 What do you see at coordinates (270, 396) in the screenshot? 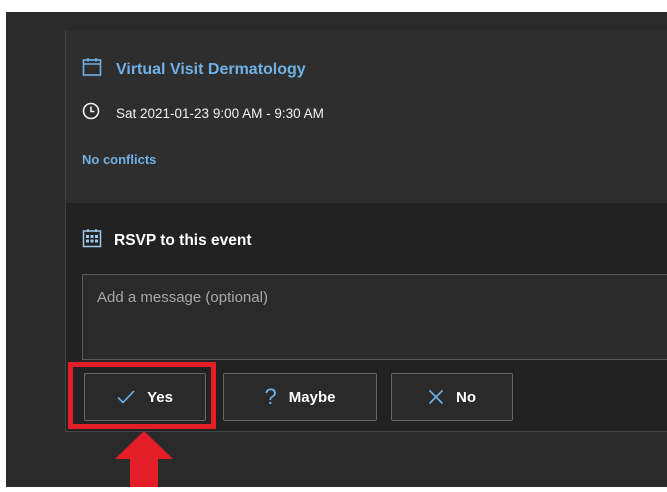
I see `question-mark-icon: ?` at bounding box center [270, 396].